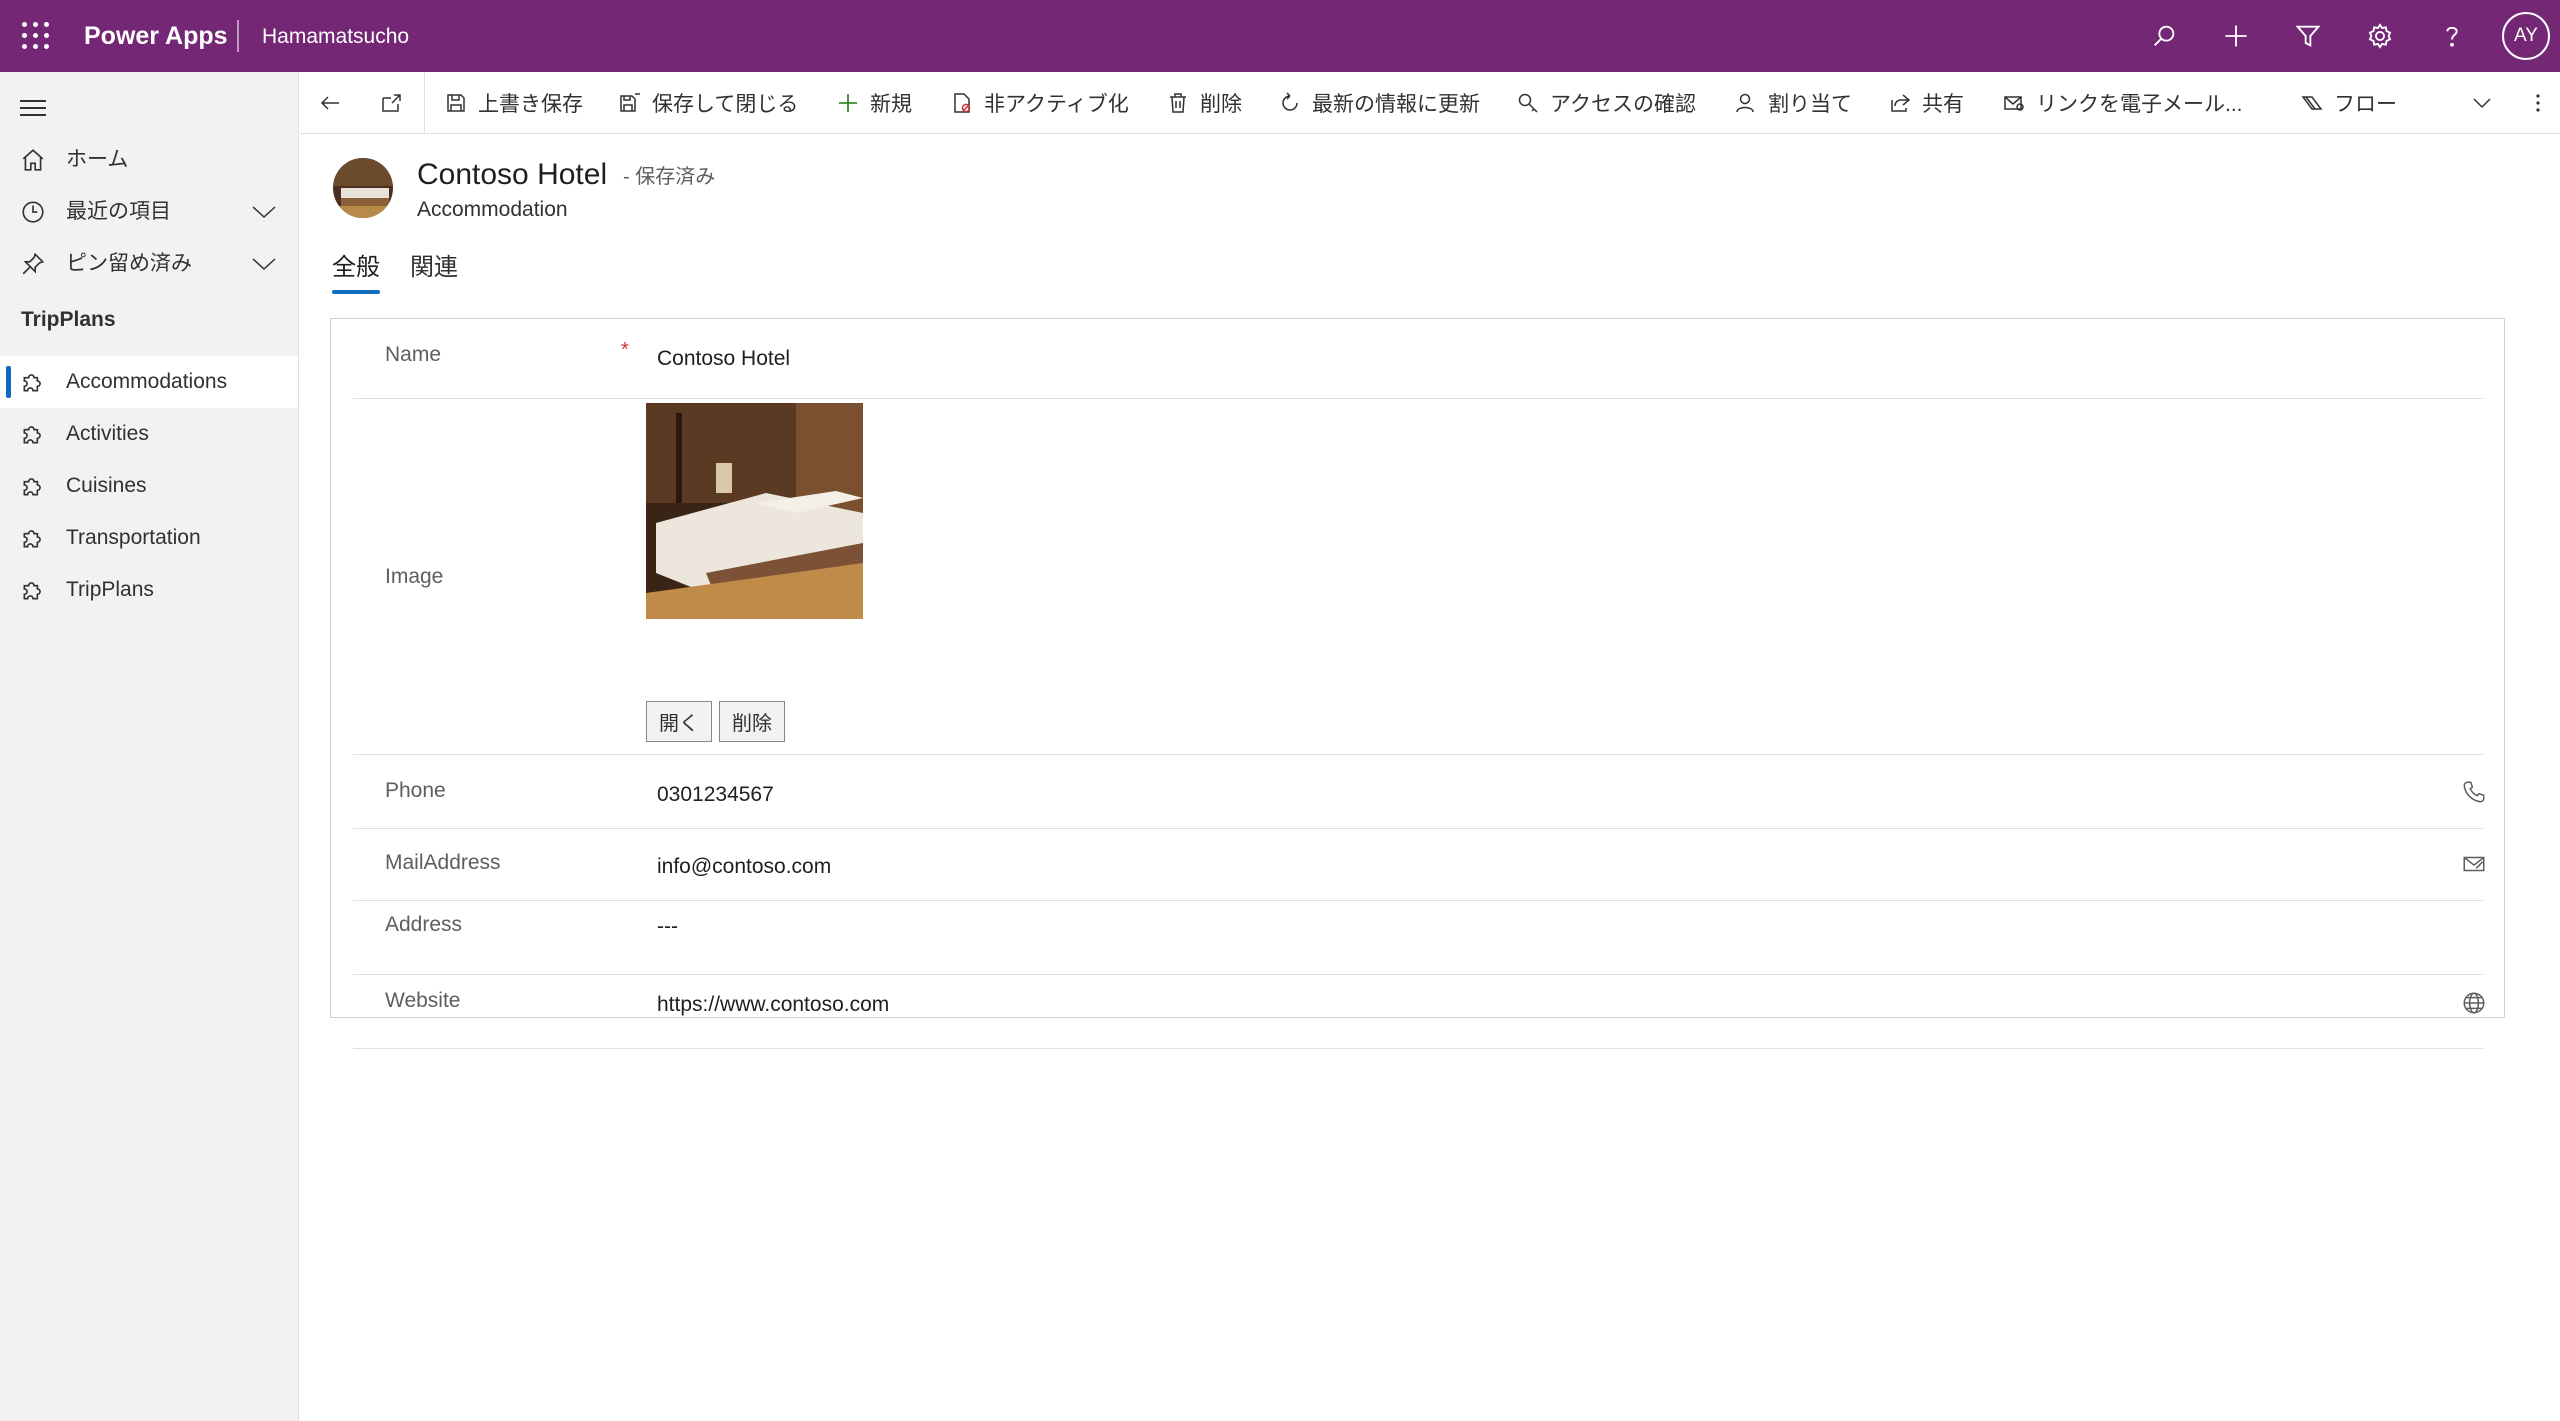 The width and height of the screenshot is (2560, 1421). What do you see at coordinates (2474, 1003) in the screenshot?
I see `globe-icon` at bounding box center [2474, 1003].